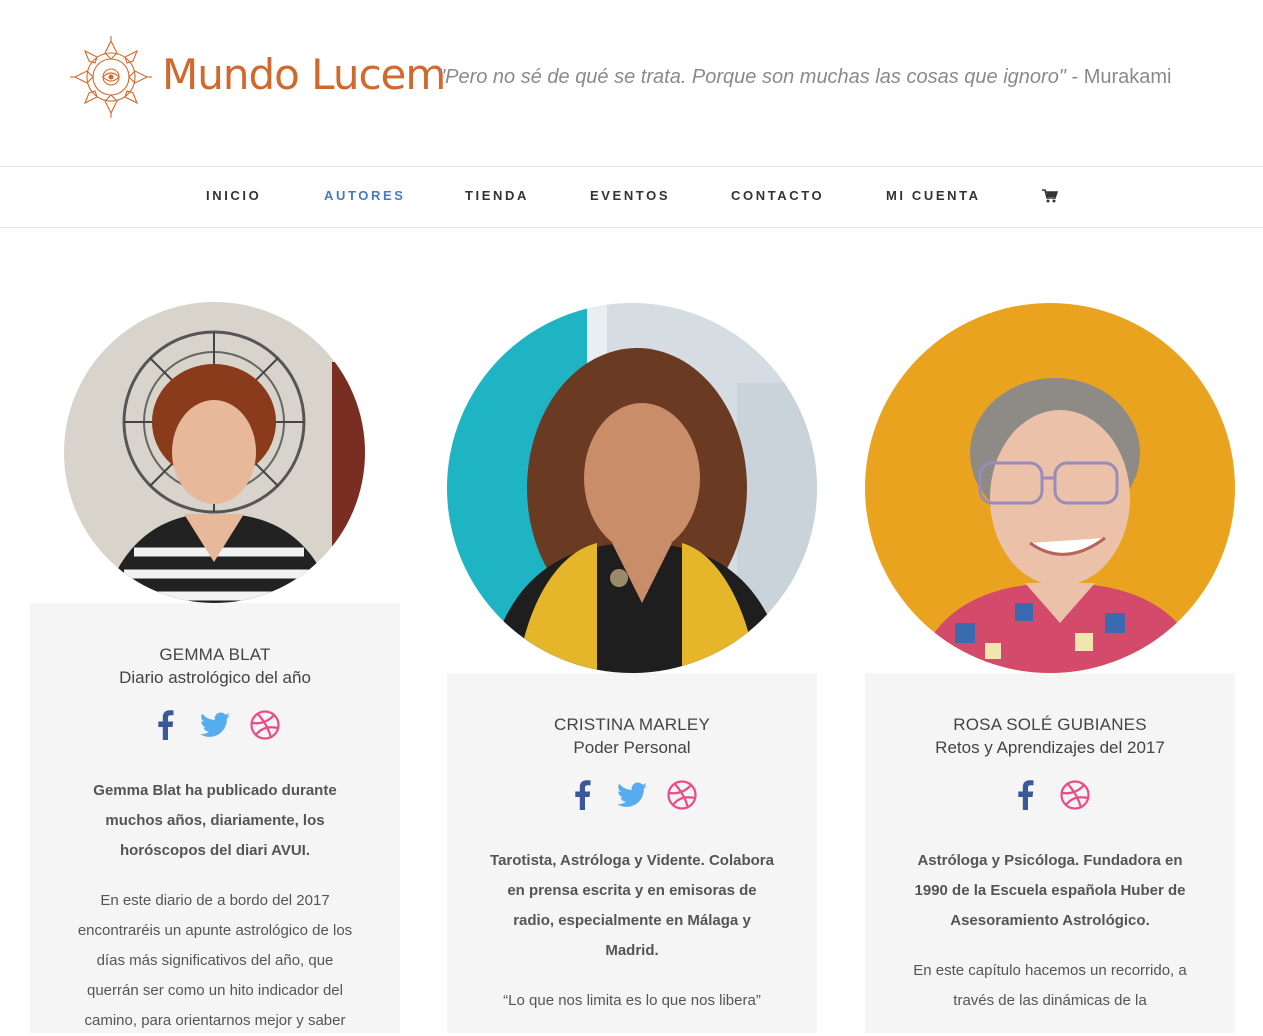  Describe the element at coordinates (215, 678) in the screenshot. I see `author-book-title: Diario astrológico del año` at that location.